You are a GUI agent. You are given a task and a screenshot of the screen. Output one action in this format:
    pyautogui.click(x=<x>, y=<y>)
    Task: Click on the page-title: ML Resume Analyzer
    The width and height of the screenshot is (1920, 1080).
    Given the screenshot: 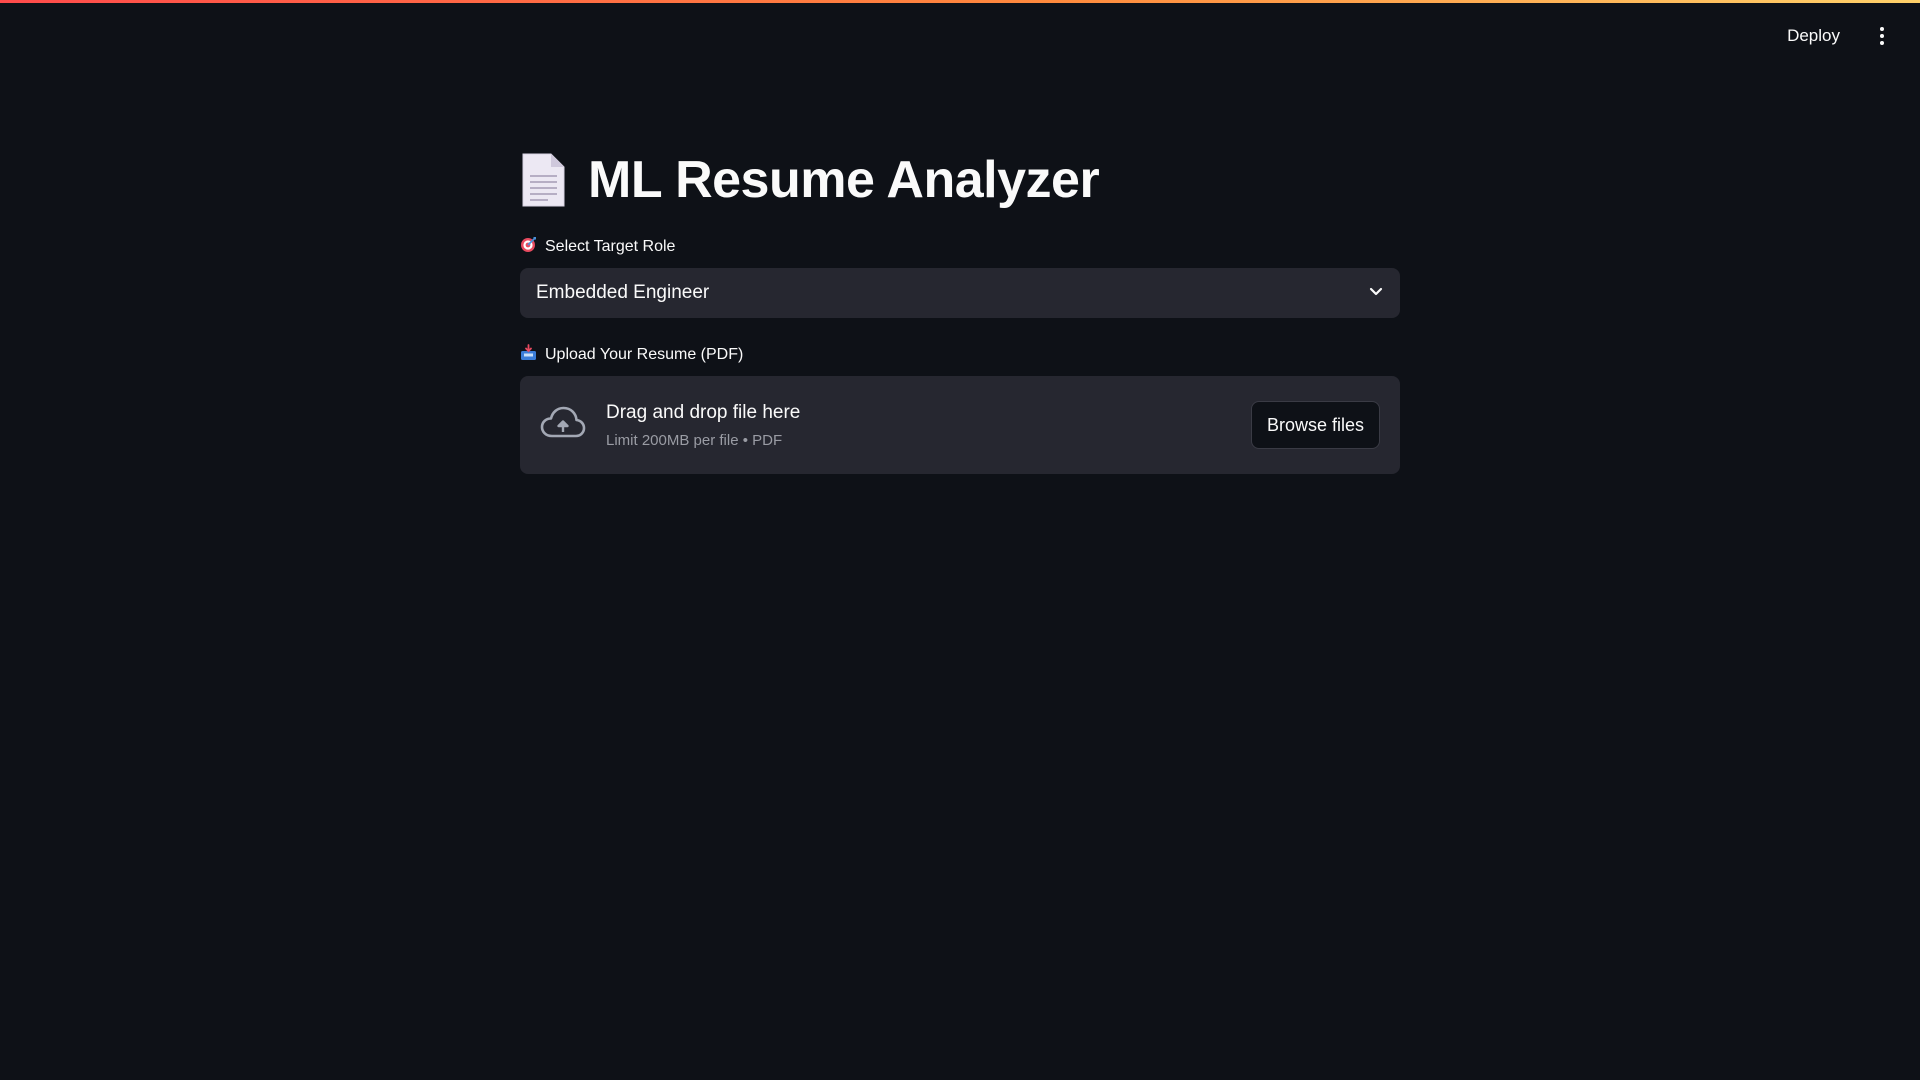 What is the action you would take?
    pyautogui.click(x=844, y=180)
    